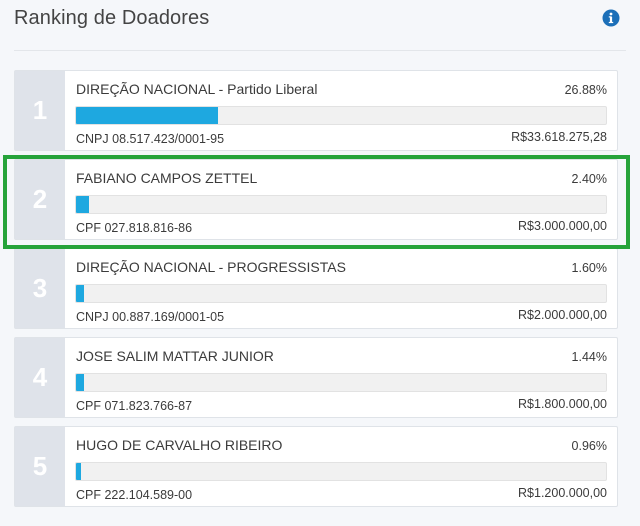 The width and height of the screenshot is (640, 526). I want to click on donor-amount: R$3.000.000,00, so click(562, 226).